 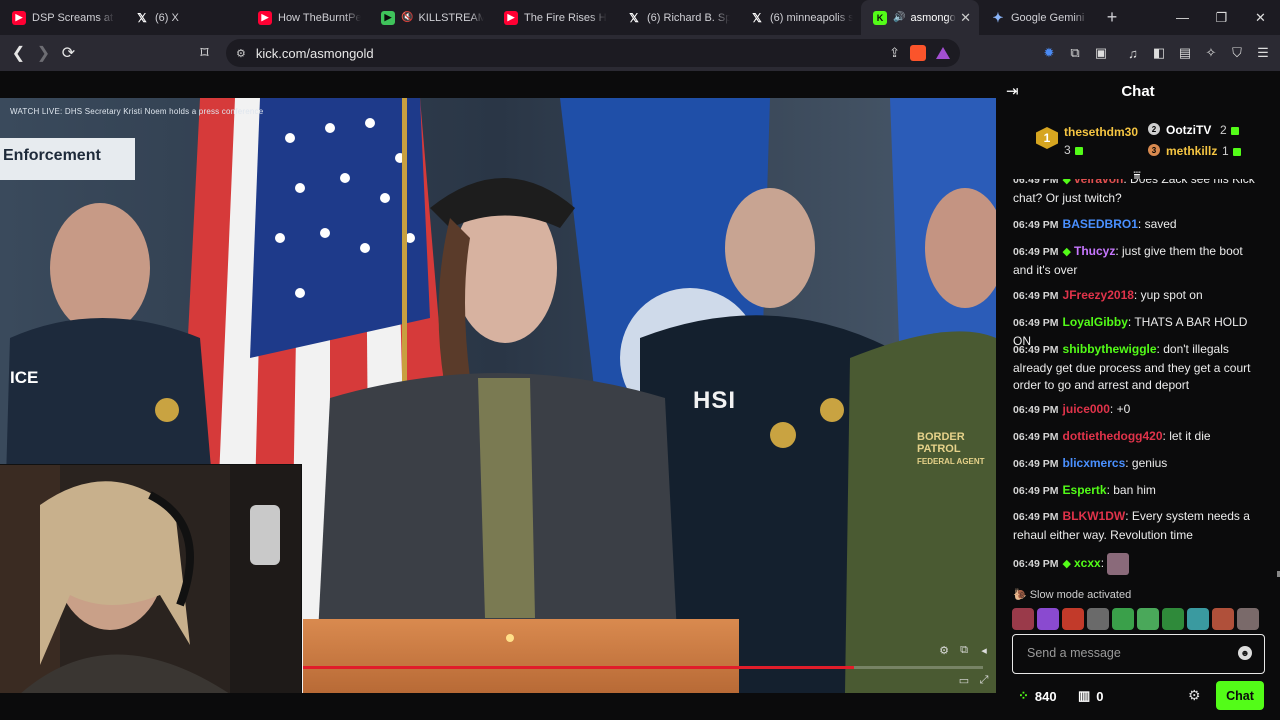 I want to click on tab-minneapolis: 𝕏 (6) minneapolis sh, so click(x=799, y=17).